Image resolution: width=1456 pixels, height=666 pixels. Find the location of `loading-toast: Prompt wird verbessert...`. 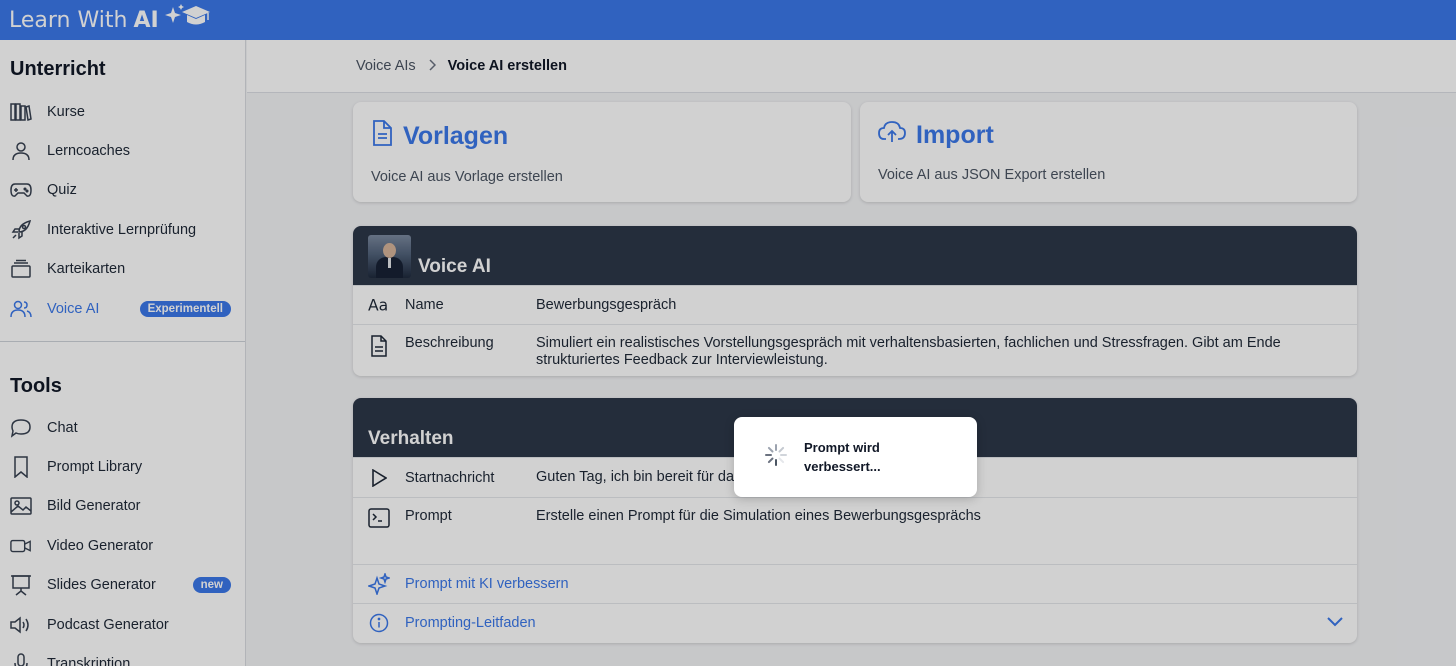

loading-toast: Prompt wird verbessert... is located at coordinates (855, 457).